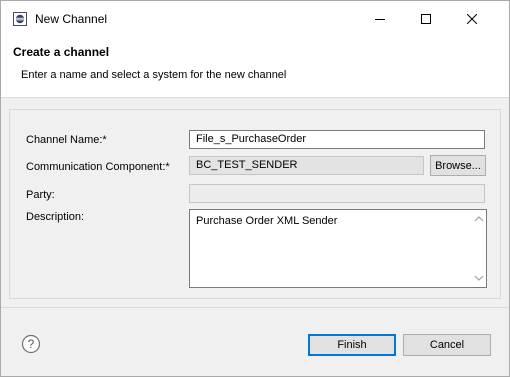  I want to click on close-icon, so click(472, 19).